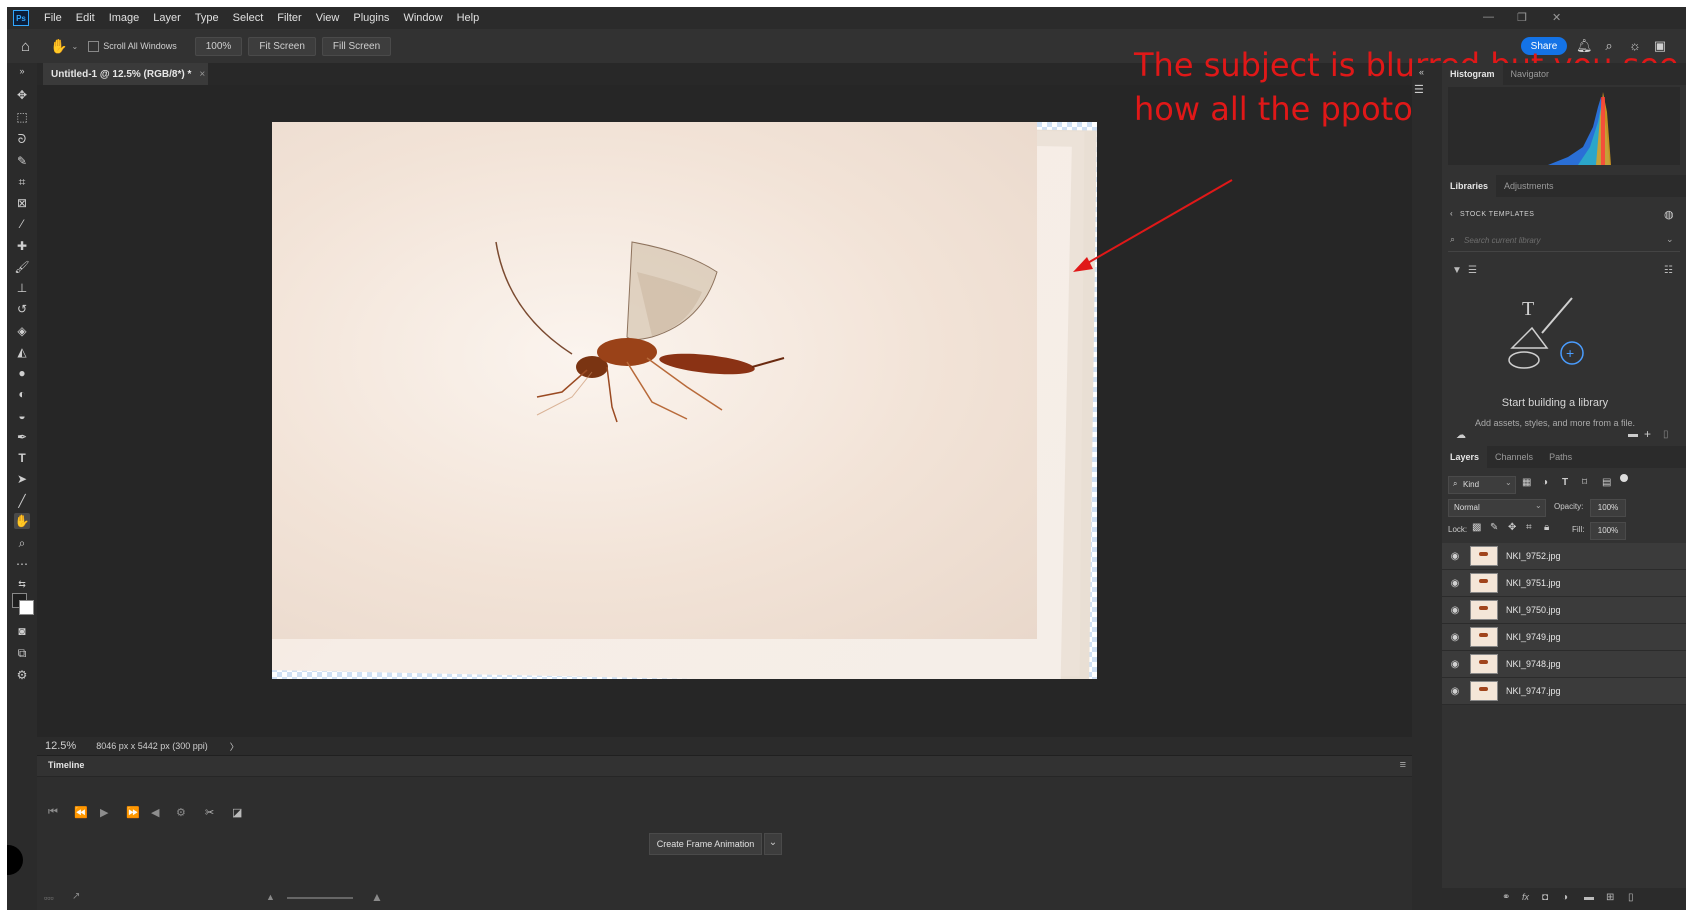 This screenshot has width=1686, height=910. Describe the element at coordinates (22, 203) in the screenshot. I see `frame-tool-icon: ⊠` at that location.